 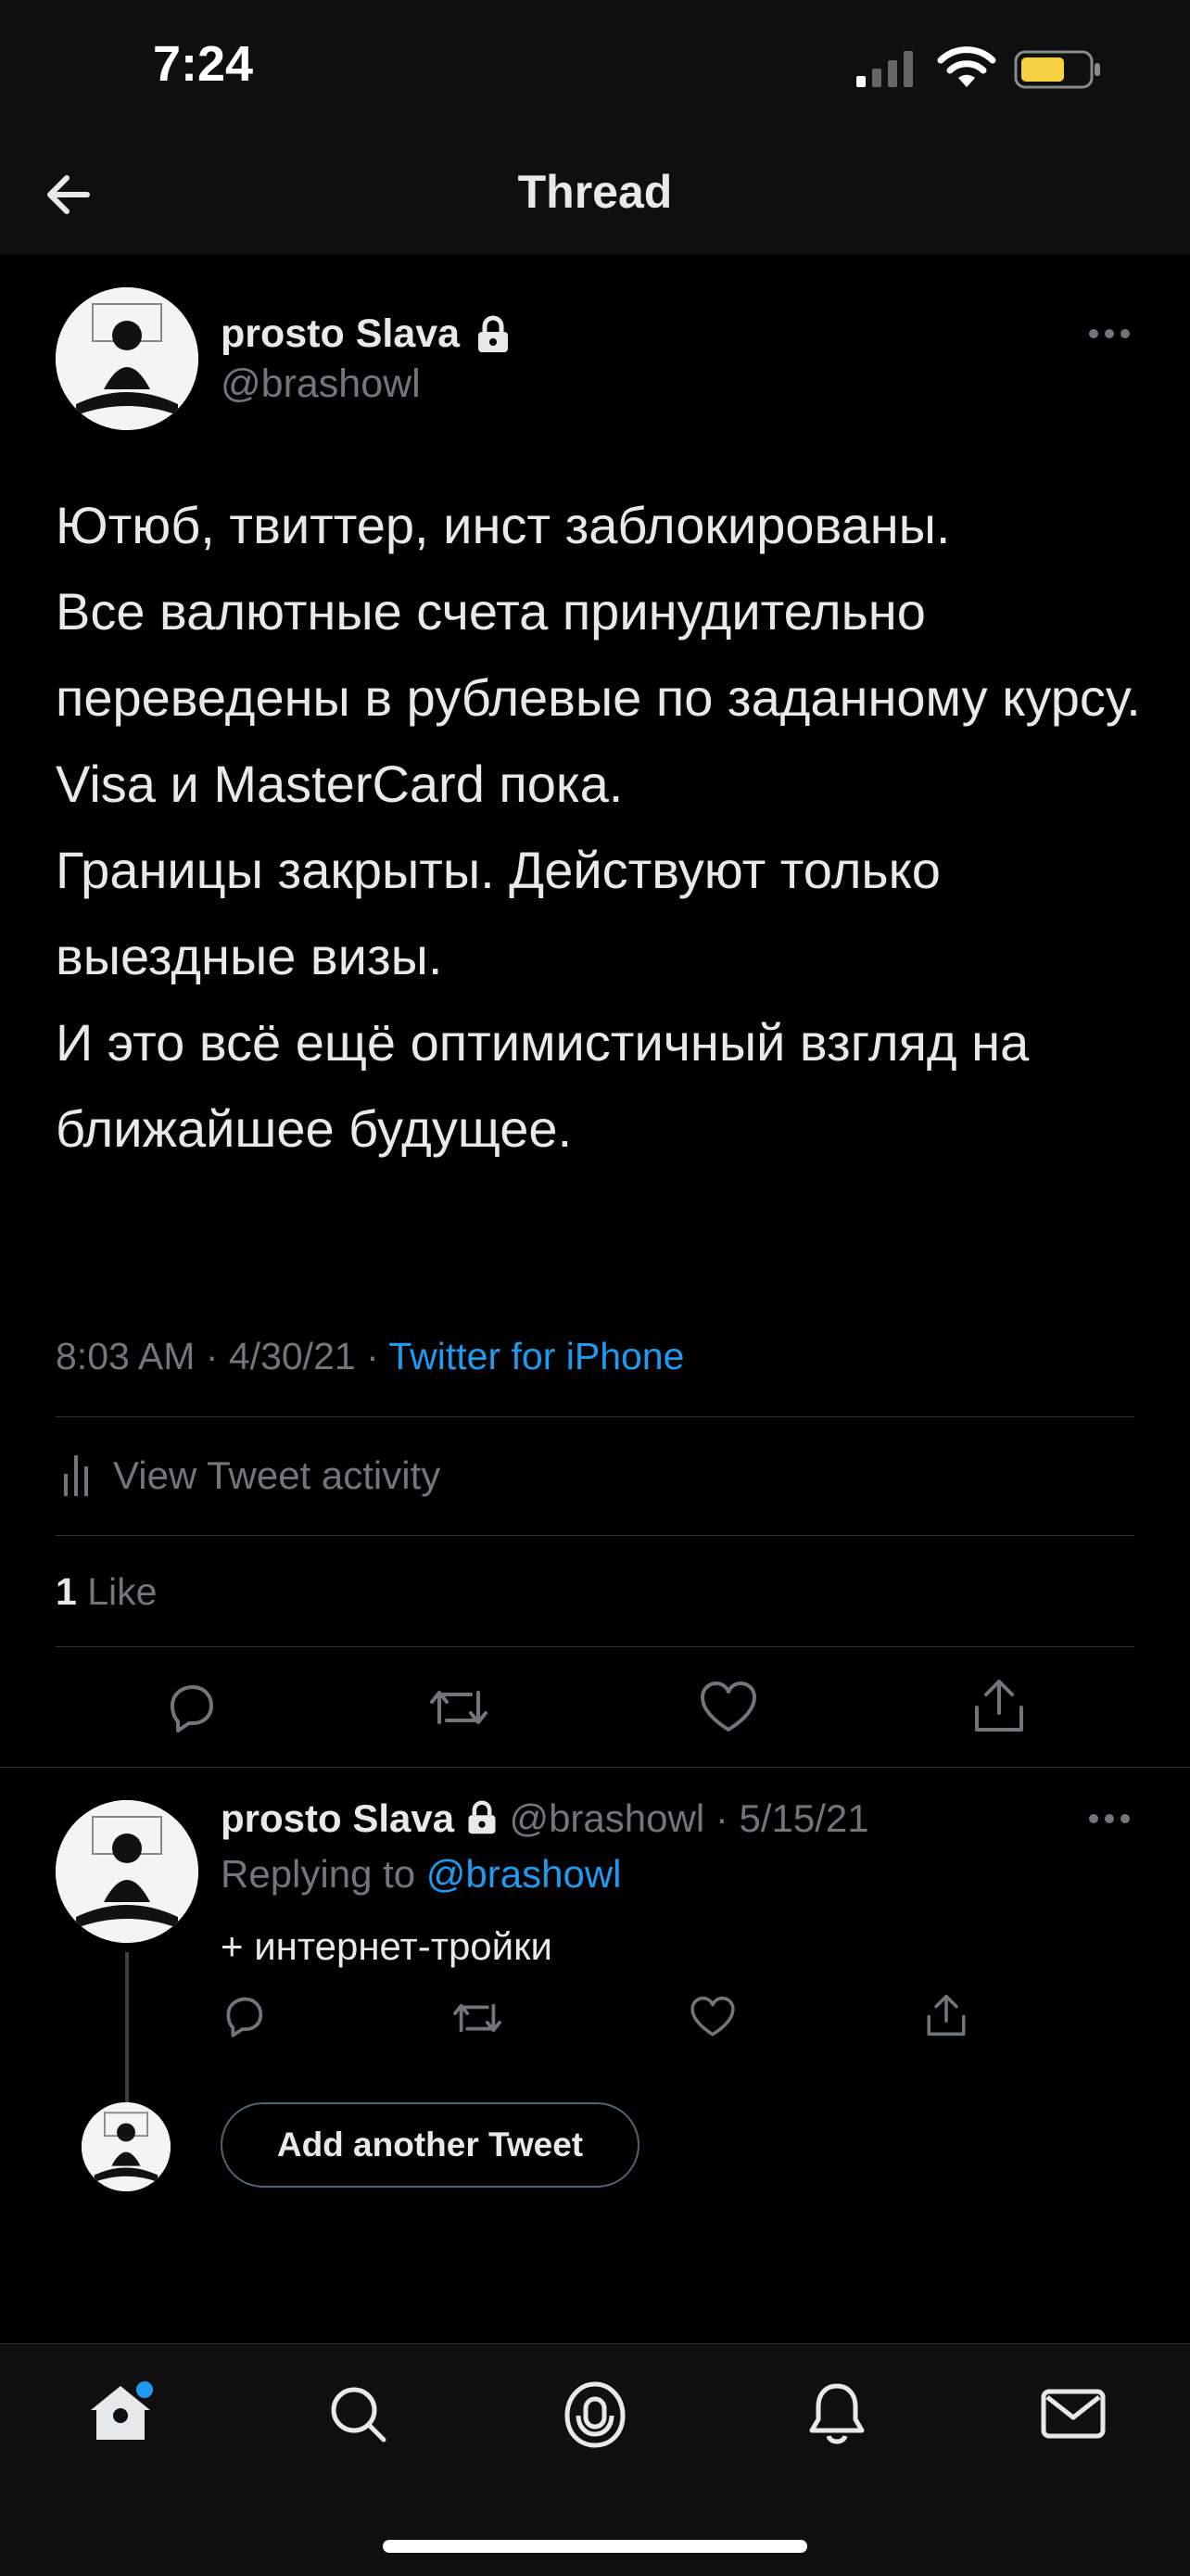 What do you see at coordinates (76, 1475) in the screenshot?
I see `activity-bars-icon` at bounding box center [76, 1475].